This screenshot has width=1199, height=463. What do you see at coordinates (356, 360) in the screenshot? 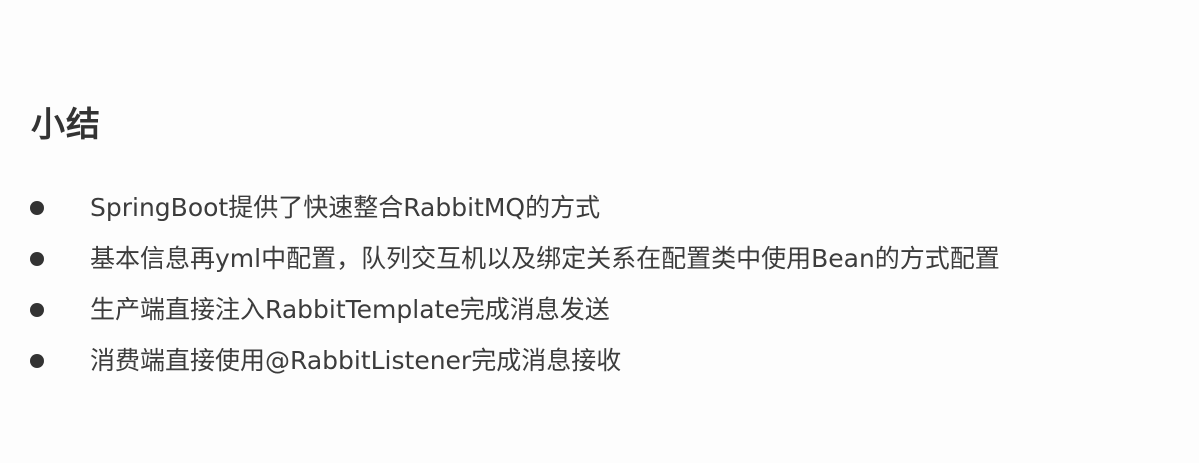
I see `bullet-text: 消费端直接使用@RabbitListener完成消息接收` at bounding box center [356, 360].